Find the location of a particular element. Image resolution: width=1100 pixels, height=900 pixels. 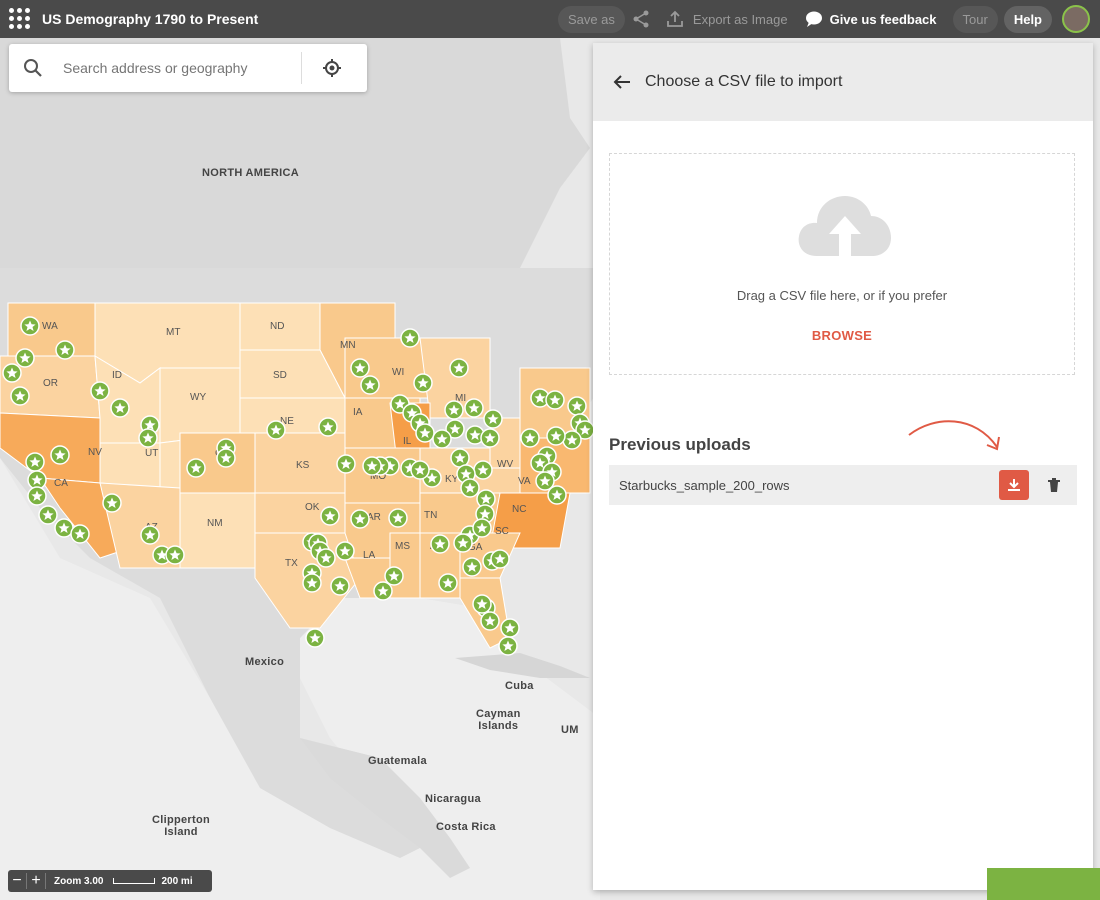

state-label-or: OR is located at coordinates (50, 383).